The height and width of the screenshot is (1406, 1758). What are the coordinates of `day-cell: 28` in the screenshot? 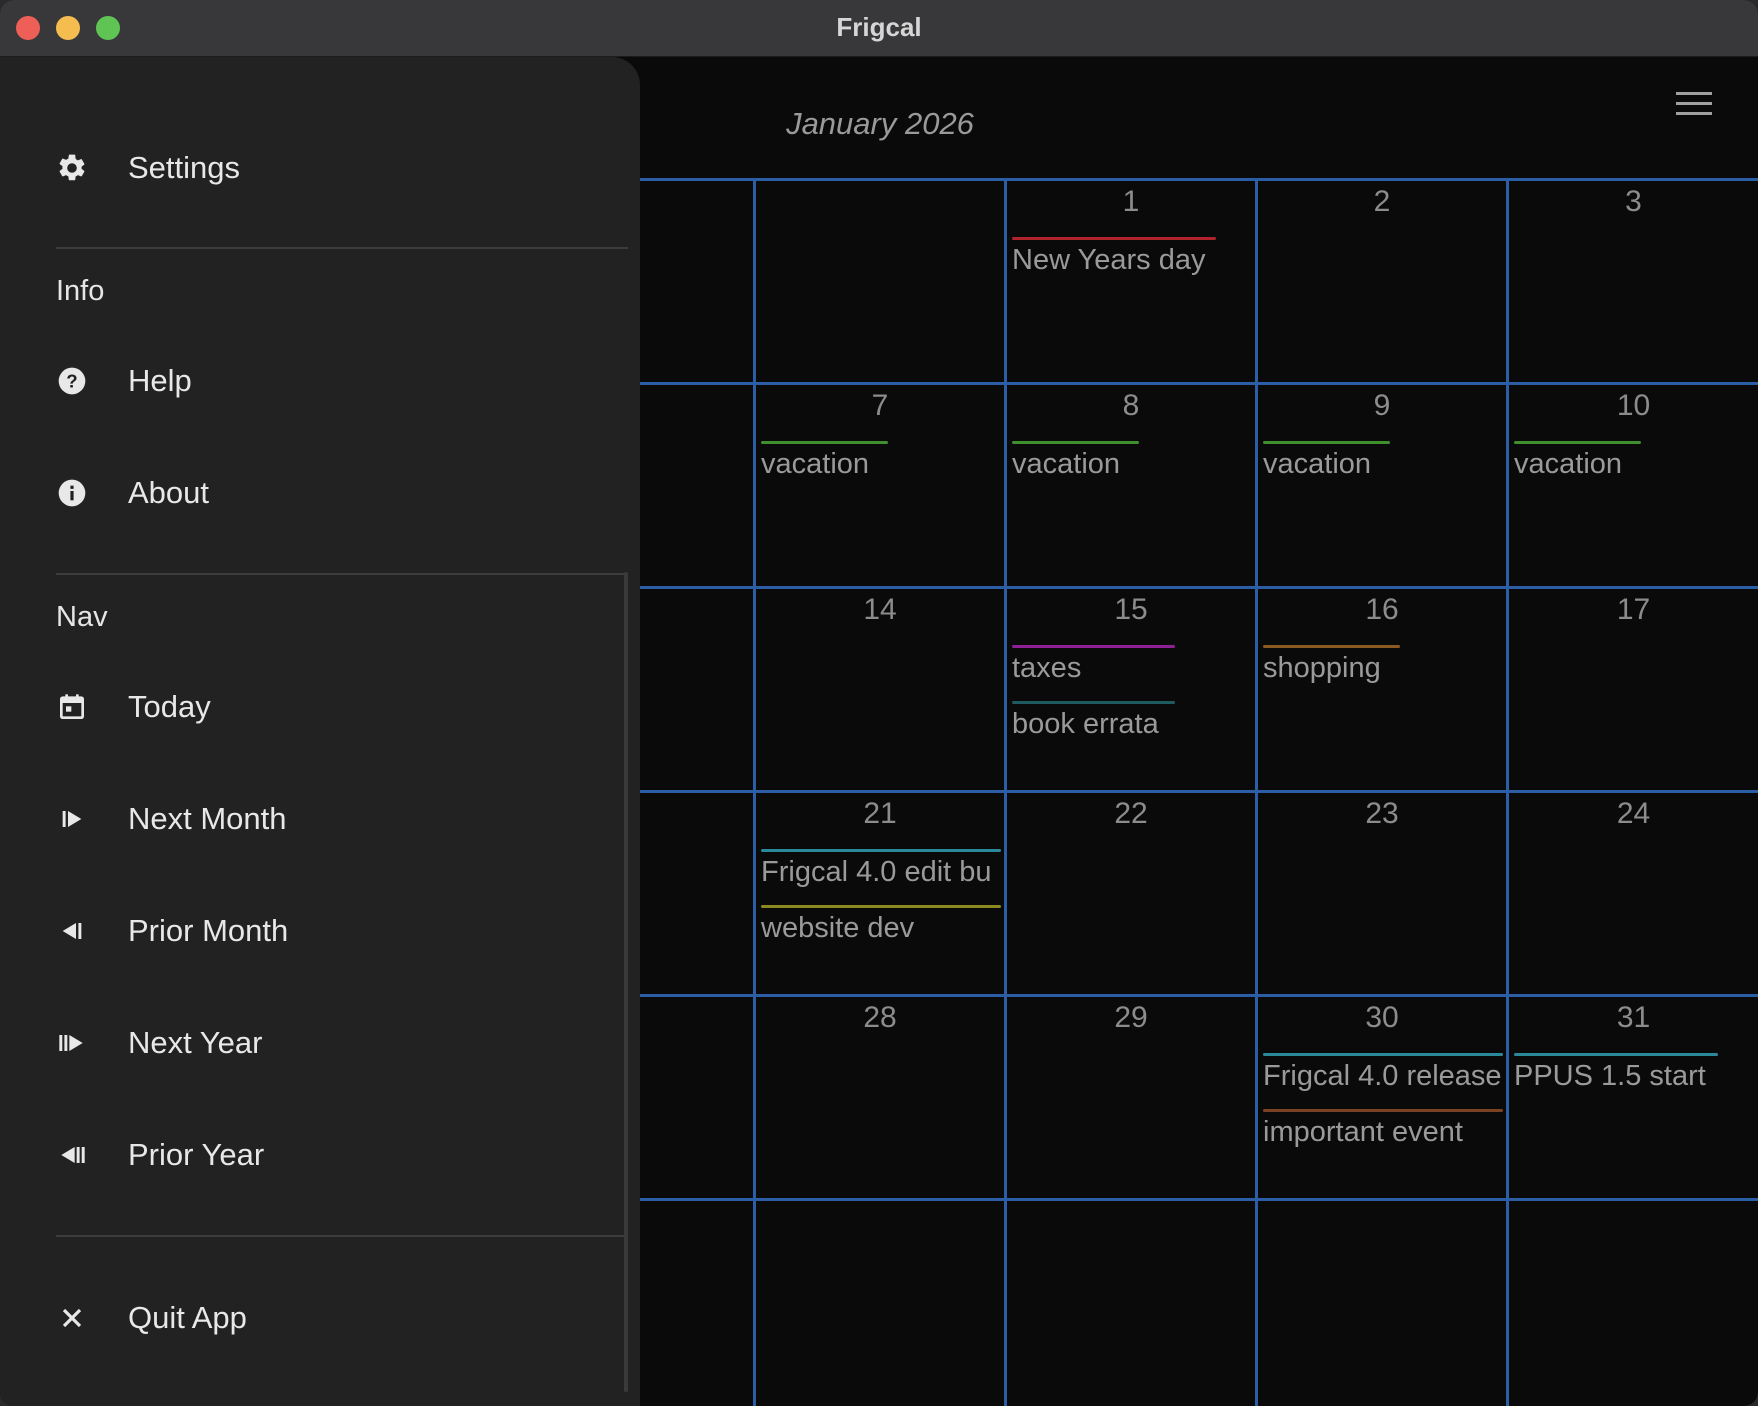 It's located at (881, 1099).